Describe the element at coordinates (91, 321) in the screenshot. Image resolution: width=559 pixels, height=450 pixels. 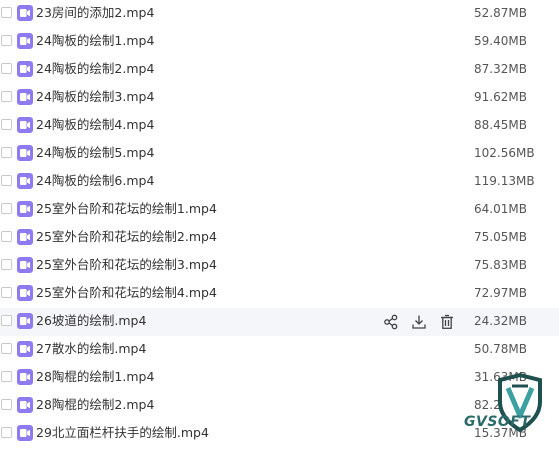
I see `file-name: 26坡道的绘制.mp4` at that location.